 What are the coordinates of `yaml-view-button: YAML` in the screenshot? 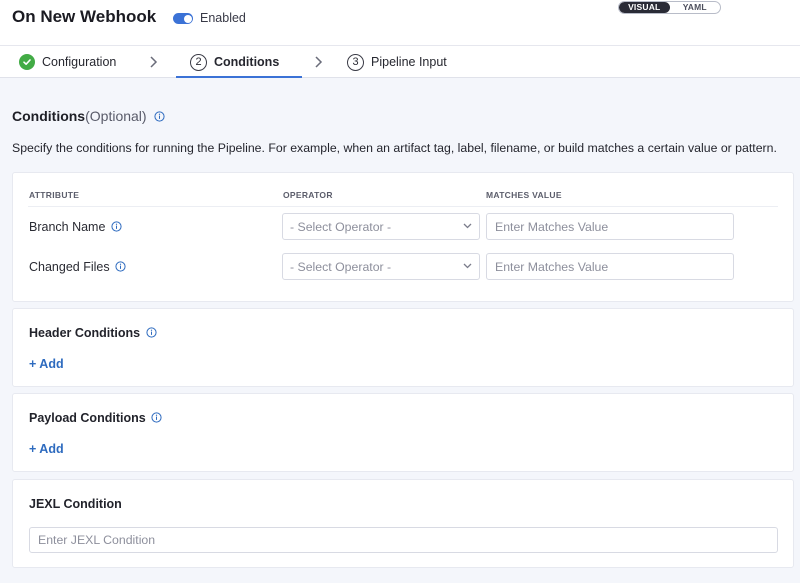 It's located at (695, 7).